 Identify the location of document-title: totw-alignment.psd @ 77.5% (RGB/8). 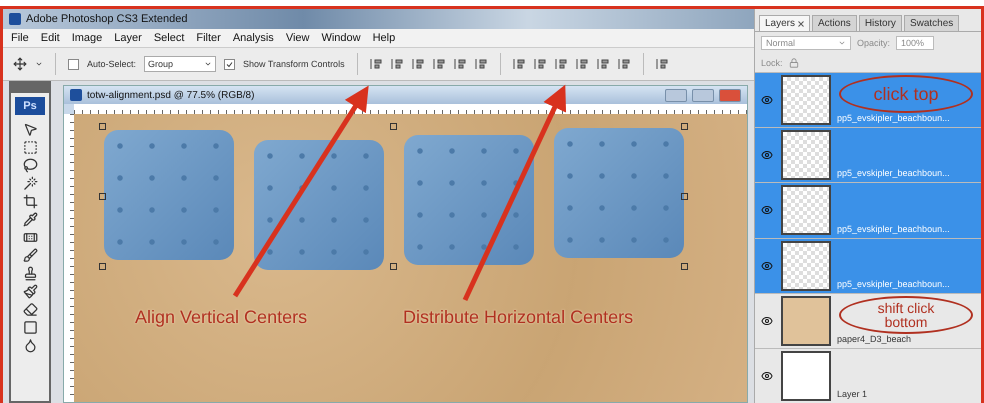
(171, 95).